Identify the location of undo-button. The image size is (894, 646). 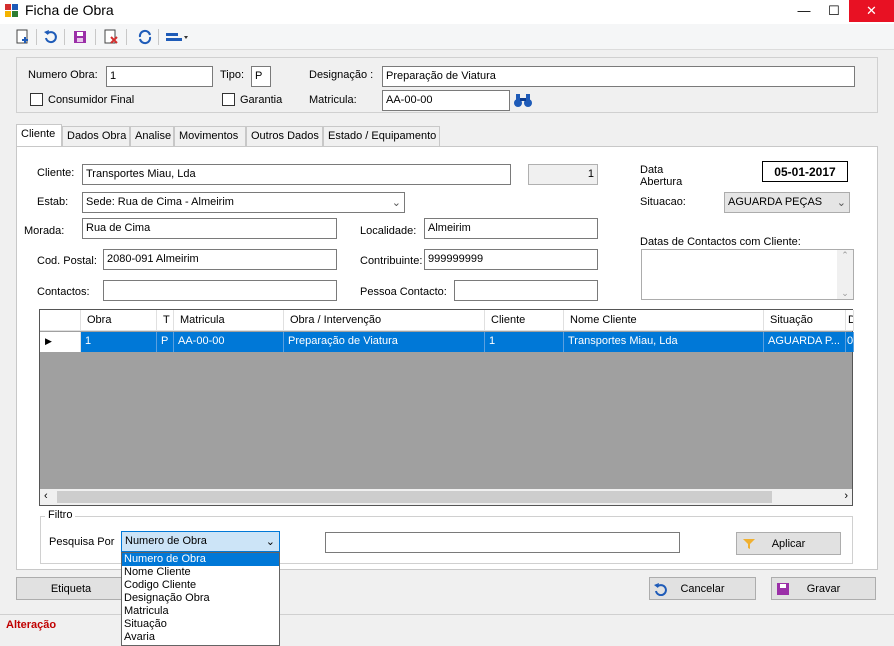
(51, 37).